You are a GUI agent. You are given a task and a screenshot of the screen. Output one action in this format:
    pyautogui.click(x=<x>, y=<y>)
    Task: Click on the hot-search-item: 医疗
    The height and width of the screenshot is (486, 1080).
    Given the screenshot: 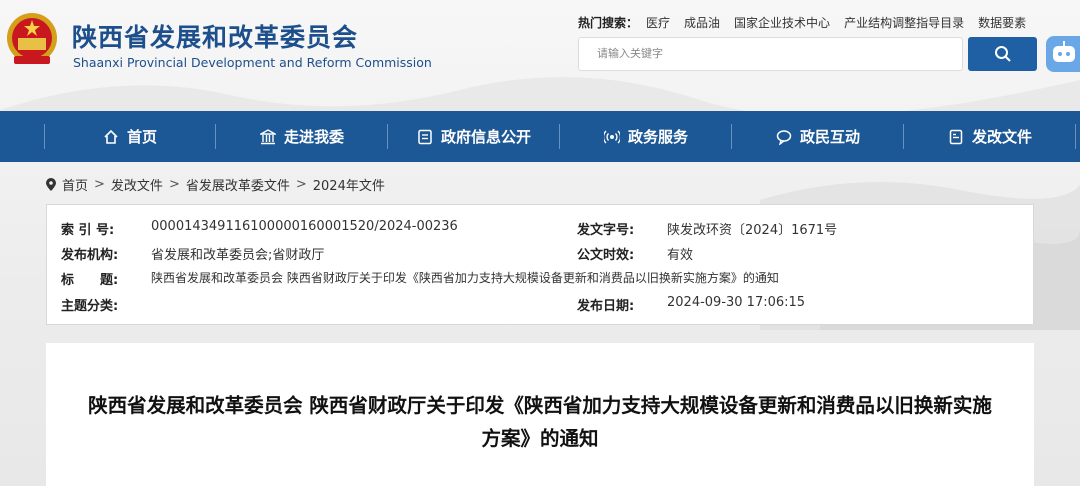 What is the action you would take?
    pyautogui.click(x=658, y=22)
    